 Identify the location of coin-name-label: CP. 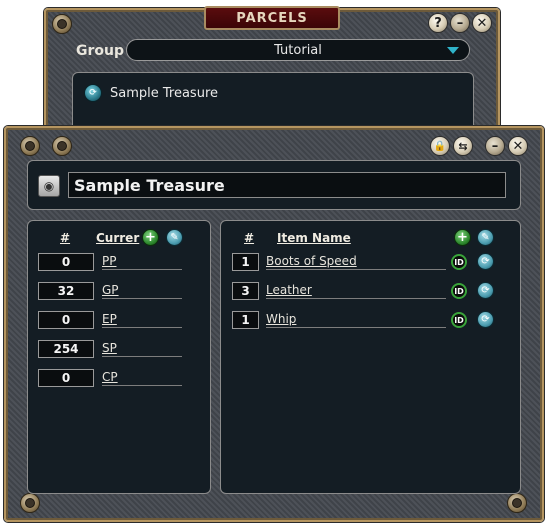
(142, 378).